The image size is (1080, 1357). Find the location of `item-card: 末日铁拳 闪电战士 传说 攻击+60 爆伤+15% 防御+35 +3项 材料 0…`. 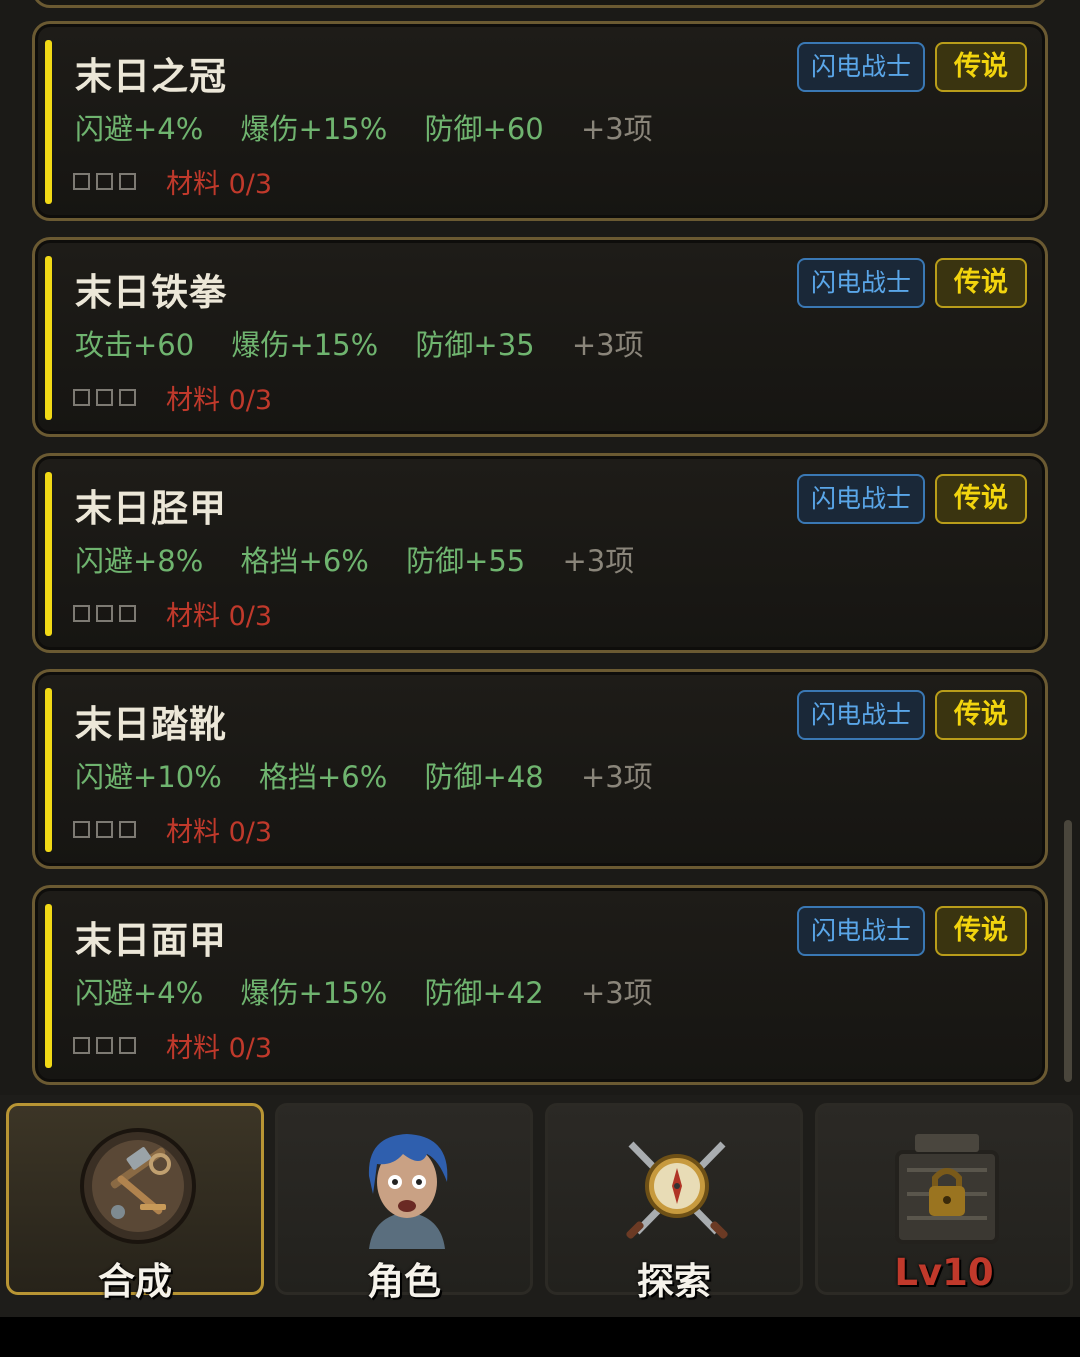

item-card: 末日铁拳 闪电战士 传说 攻击+60 爆伤+15% 防御+35 +3项 材料 0… is located at coordinates (540, 337).